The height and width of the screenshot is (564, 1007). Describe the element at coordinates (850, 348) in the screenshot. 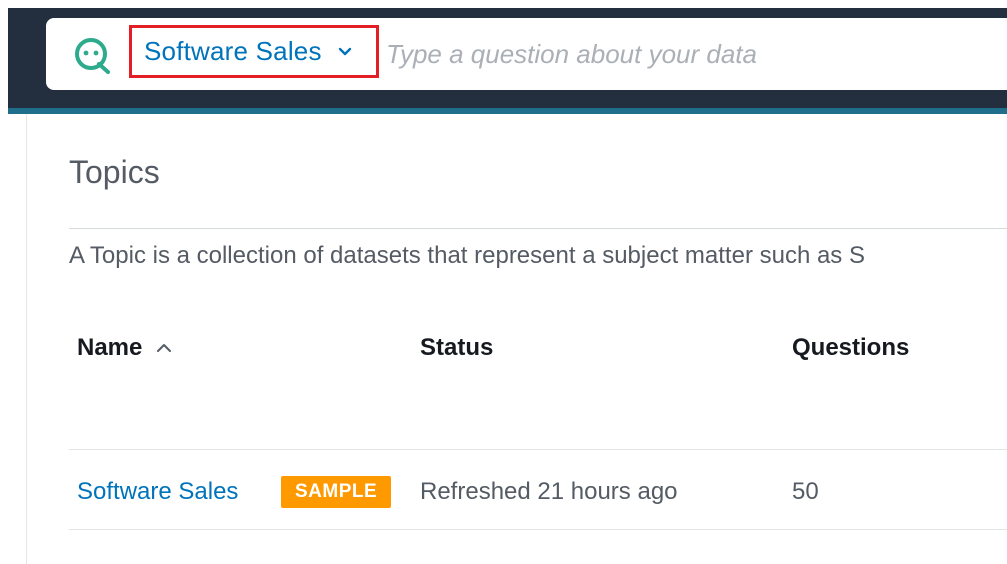

I see `column-header-questions: Questions` at that location.